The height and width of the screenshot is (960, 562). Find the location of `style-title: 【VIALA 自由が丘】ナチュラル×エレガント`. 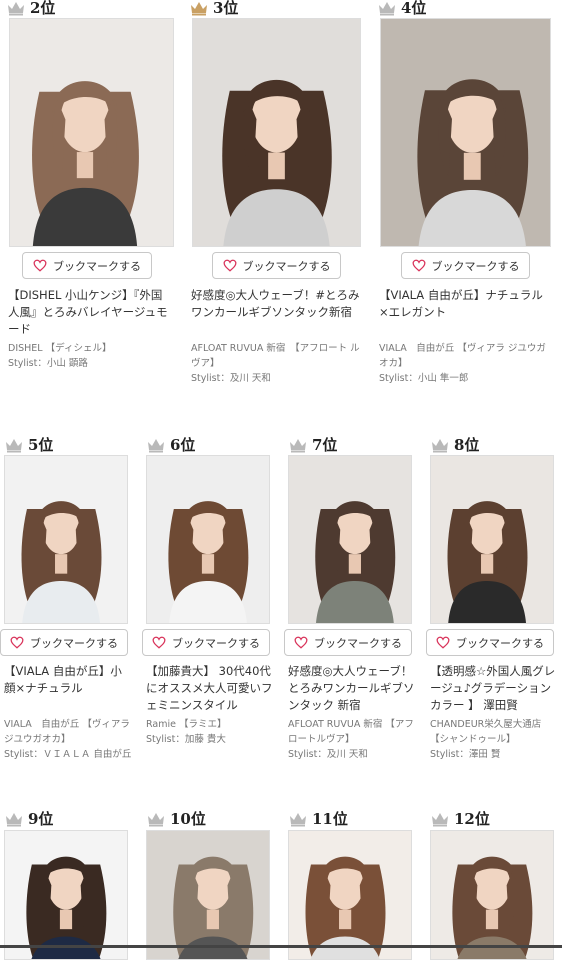

style-title: 【VIALA 自由が丘】ナチュラル×エレガント is located at coordinates (464, 313).